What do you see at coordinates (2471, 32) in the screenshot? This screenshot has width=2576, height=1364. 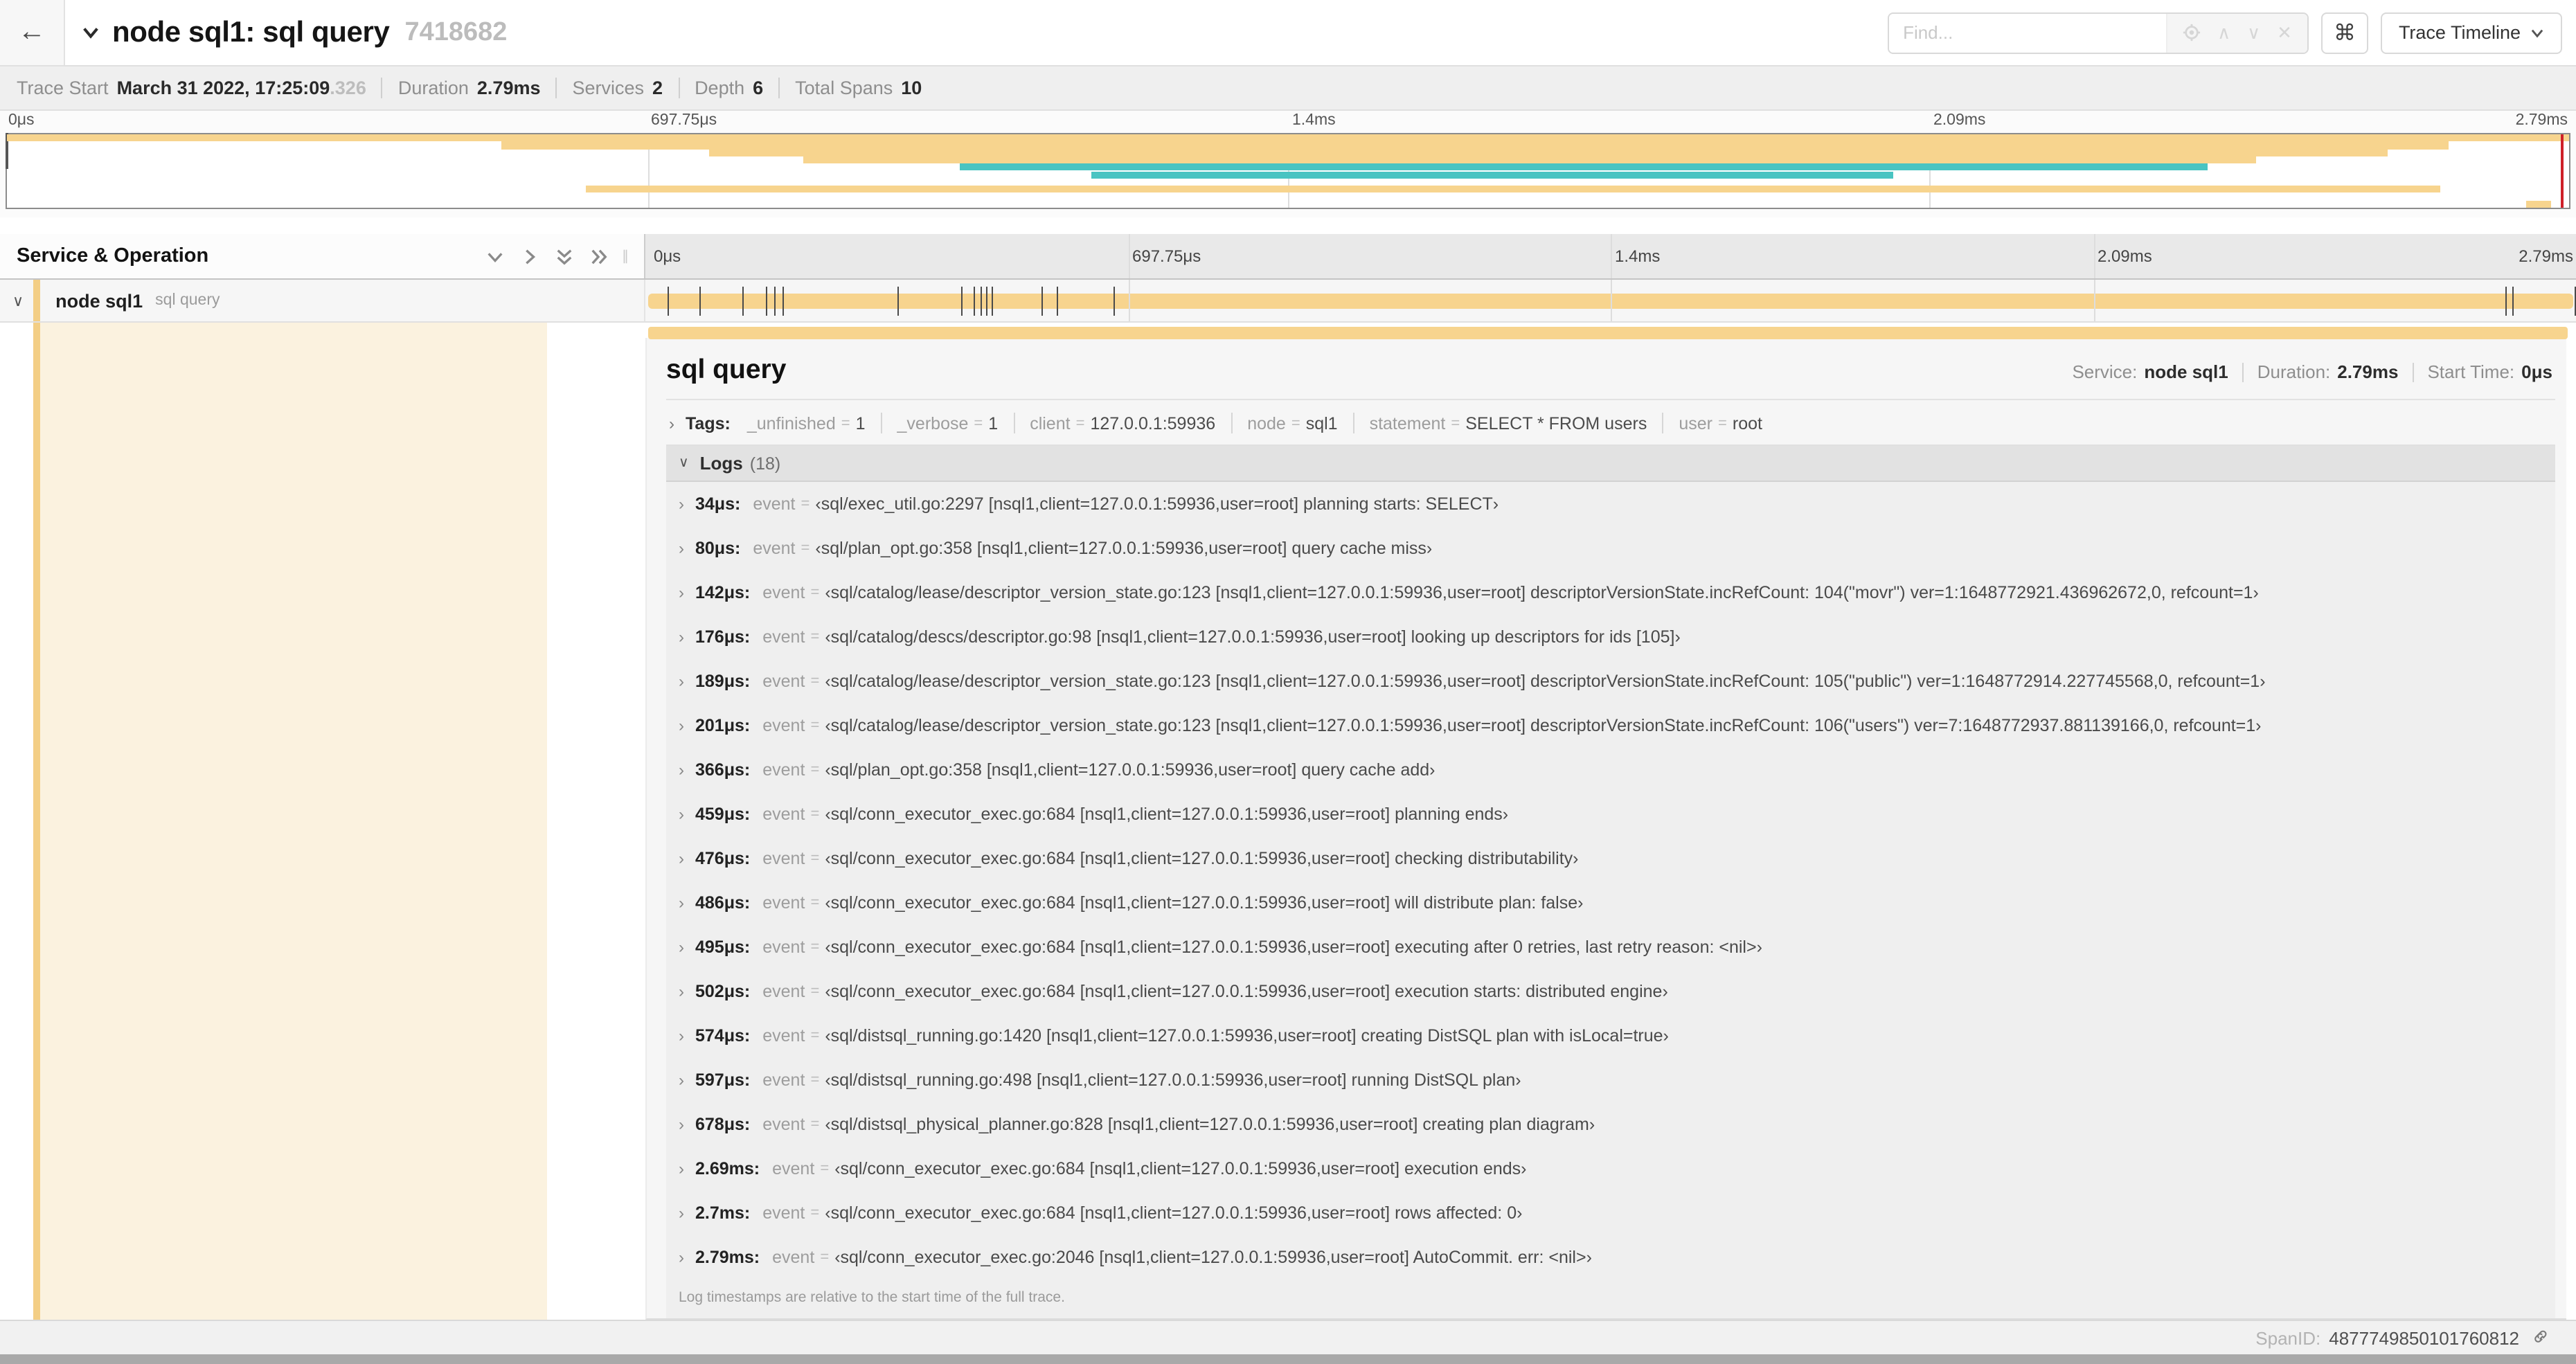 I see `view-selector-dropdown: Trace Timeline` at bounding box center [2471, 32].